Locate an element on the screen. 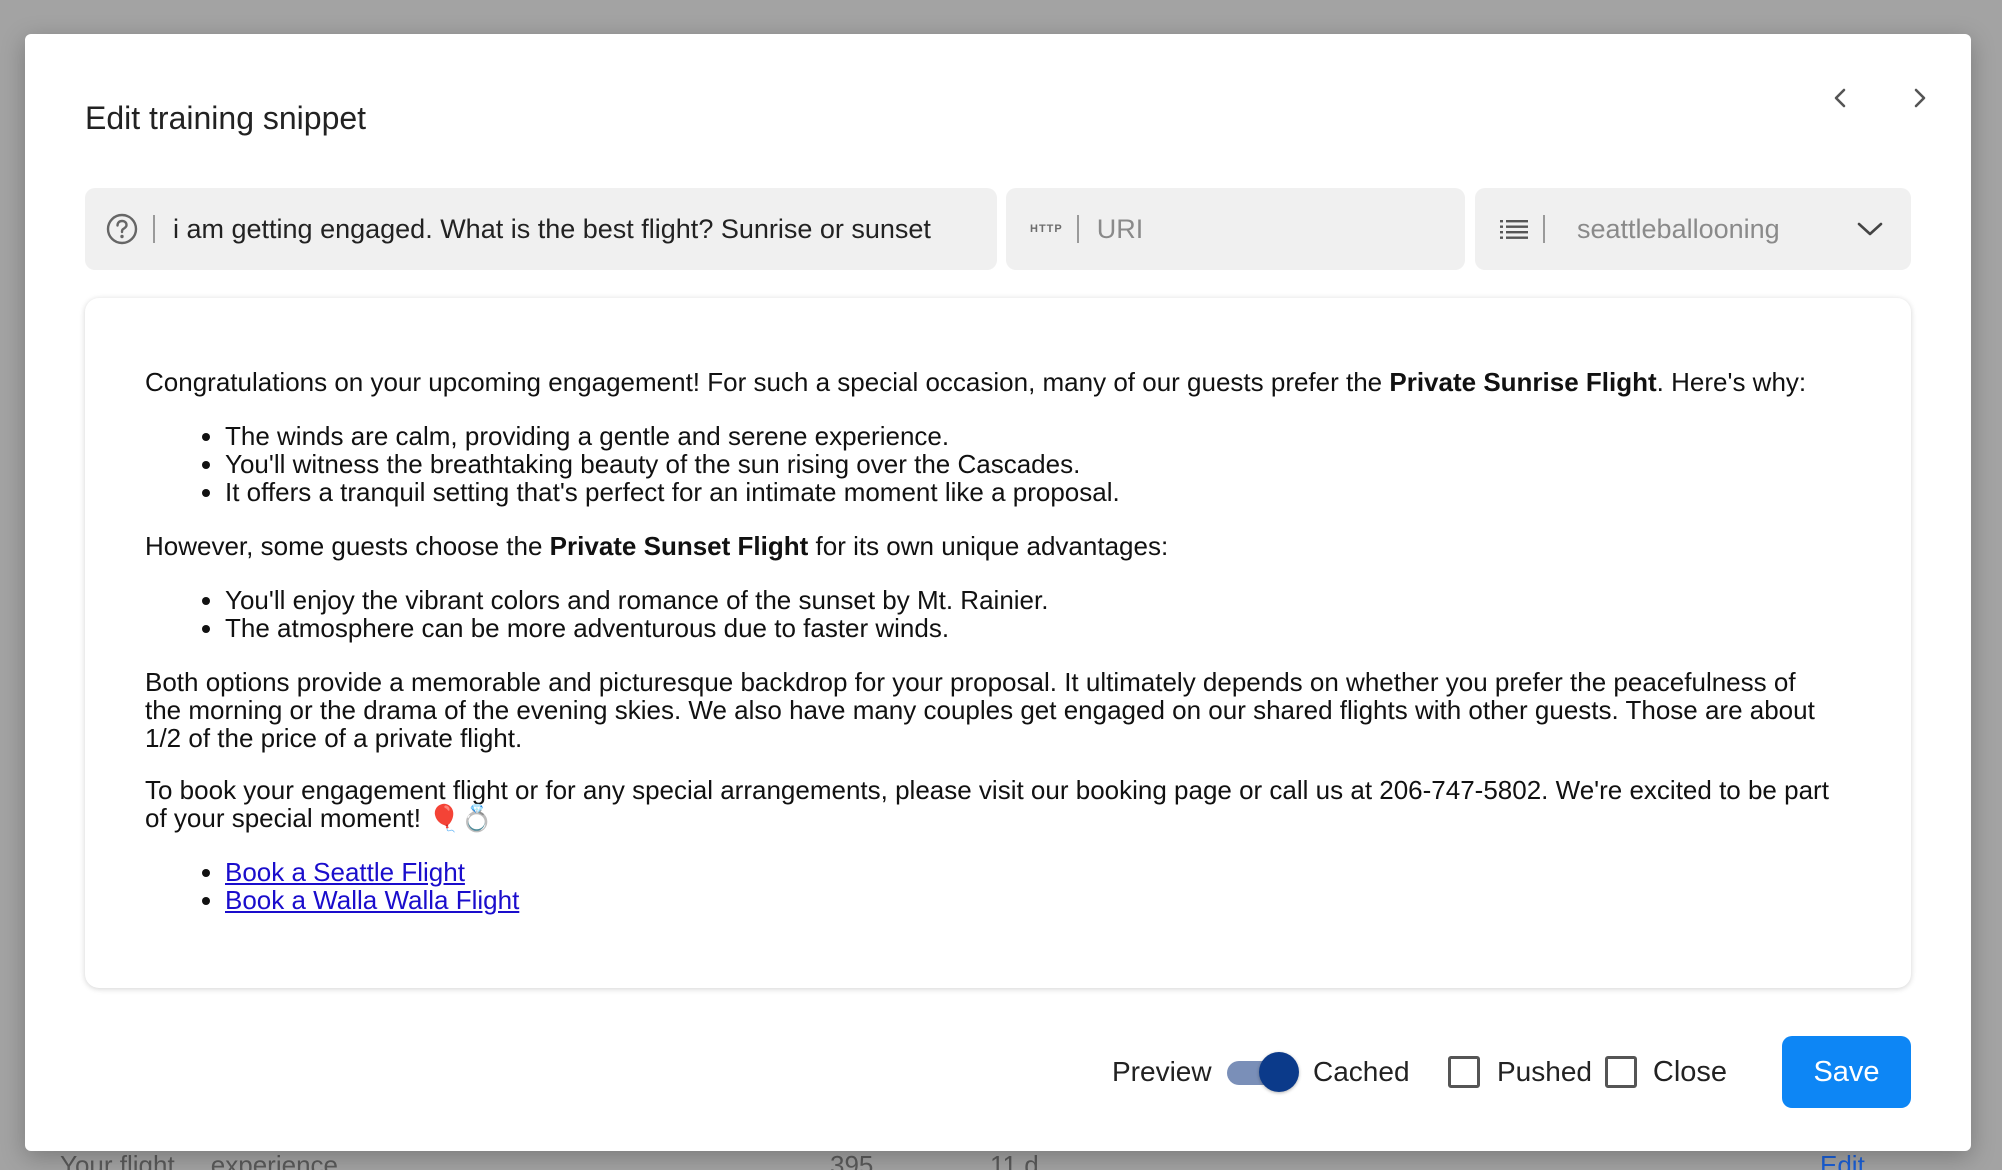  next-snippet-button is located at coordinates (1919, 98).